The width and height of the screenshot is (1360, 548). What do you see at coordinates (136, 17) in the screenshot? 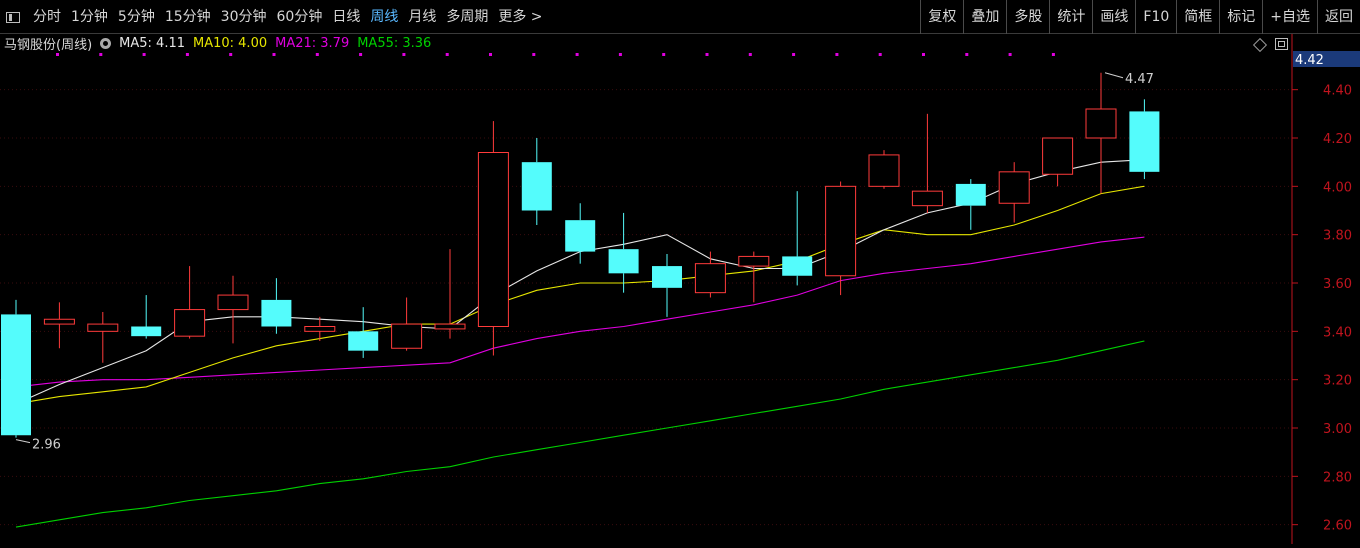
I see `tab-5min: 5分钟` at bounding box center [136, 17].